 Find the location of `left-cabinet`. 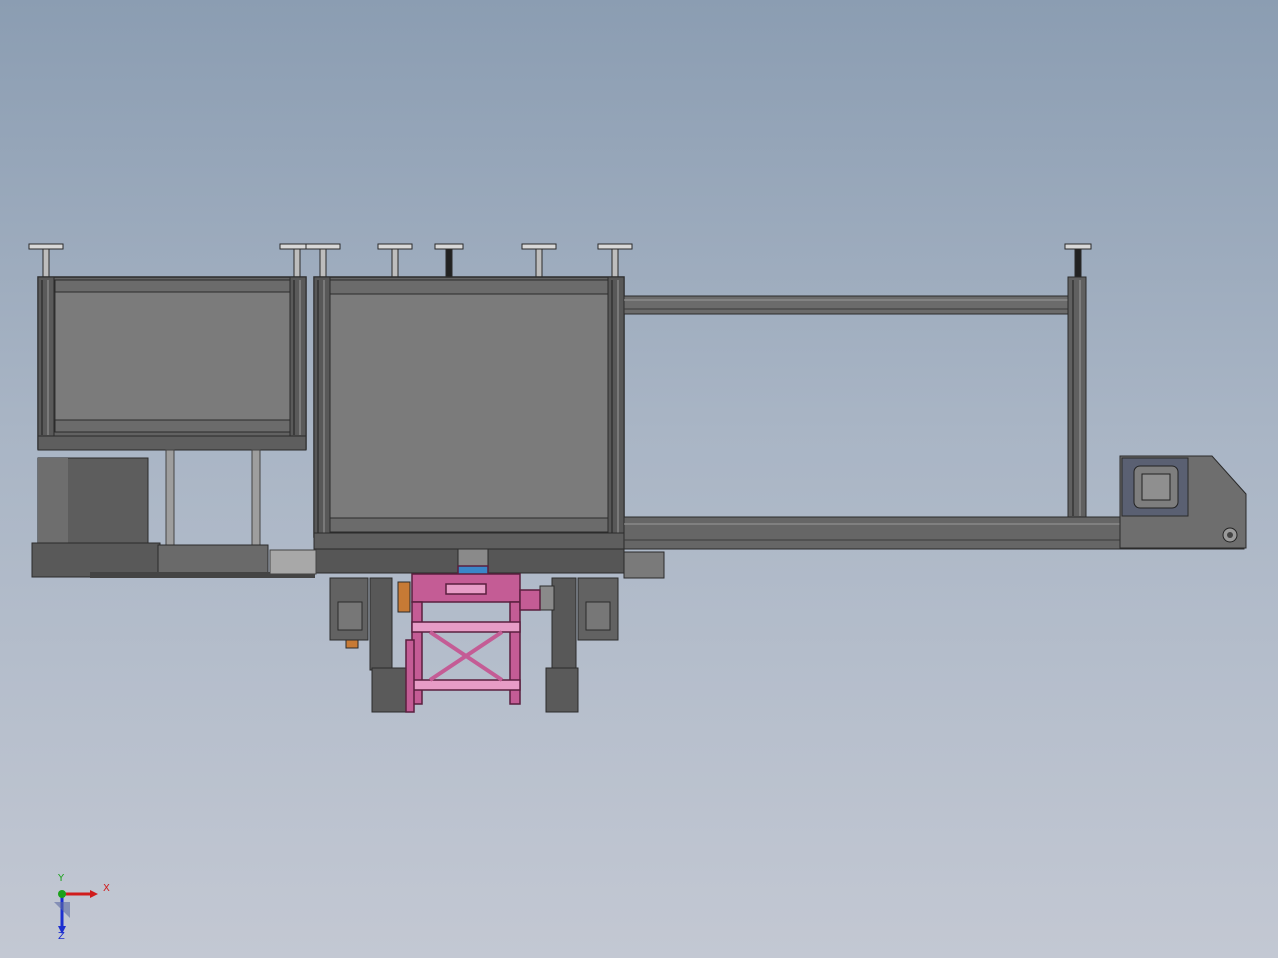

left-cabinet is located at coordinates (172, 363).